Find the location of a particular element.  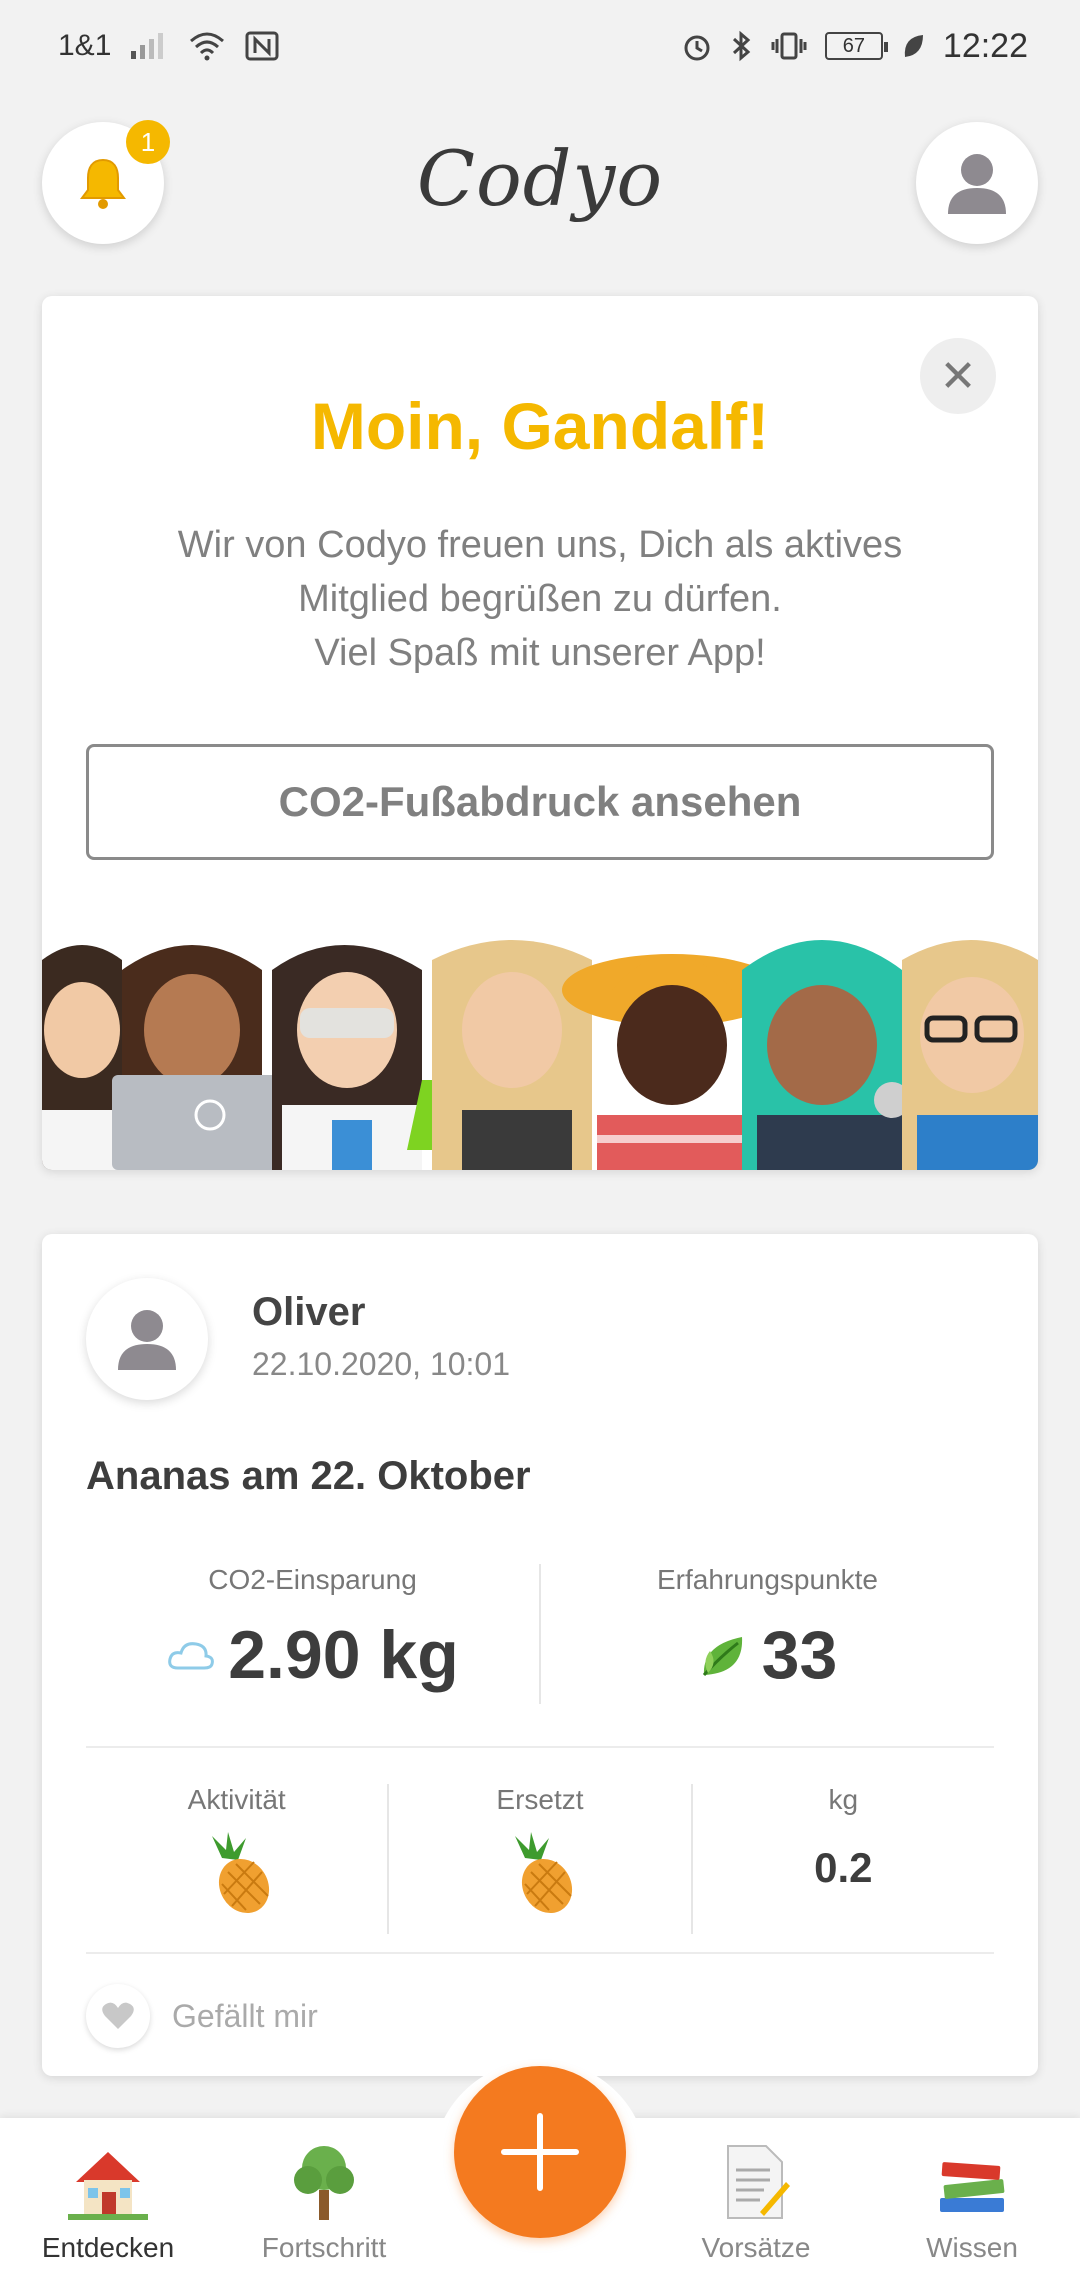

xp-label: Erfahrungspunkte is located at coordinates (767, 1579).